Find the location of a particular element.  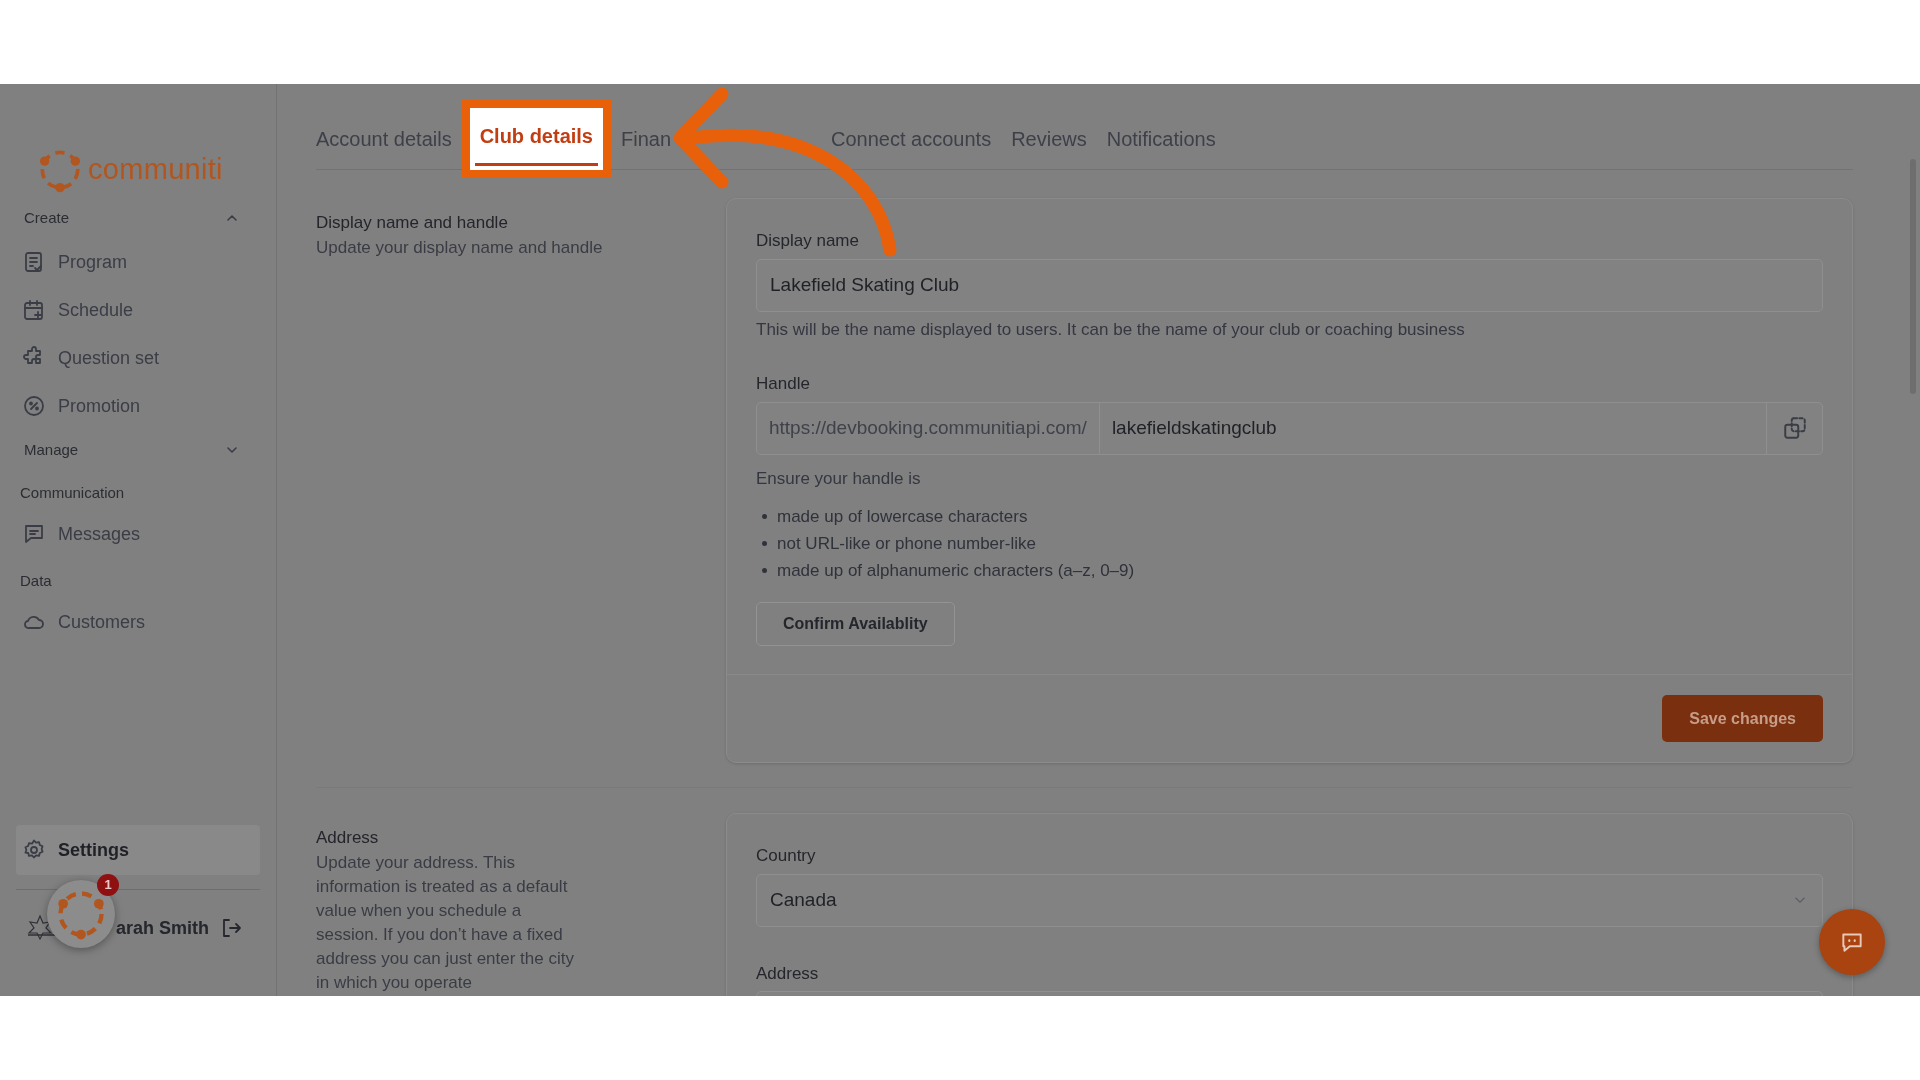

handle-field: https://devbooking.communitiapi.com/ lakefieldskatingclub is located at coordinates (1289, 428).